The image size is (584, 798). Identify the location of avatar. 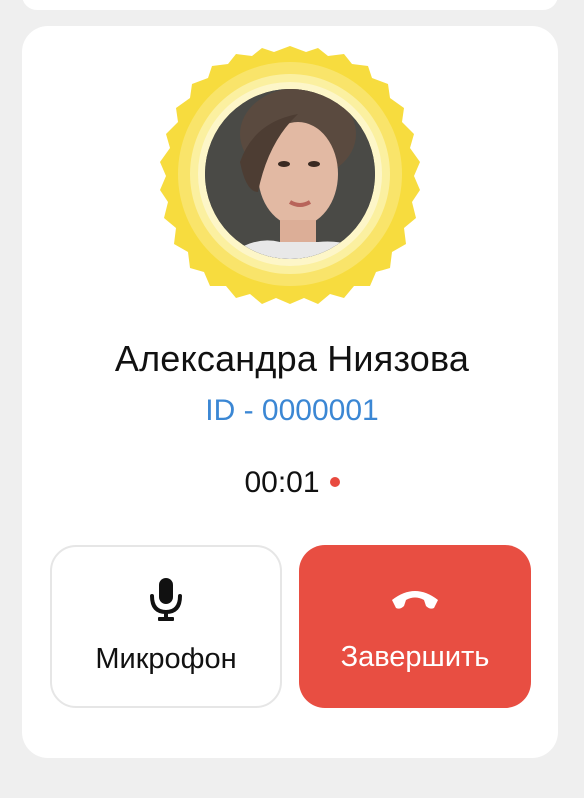
(290, 174).